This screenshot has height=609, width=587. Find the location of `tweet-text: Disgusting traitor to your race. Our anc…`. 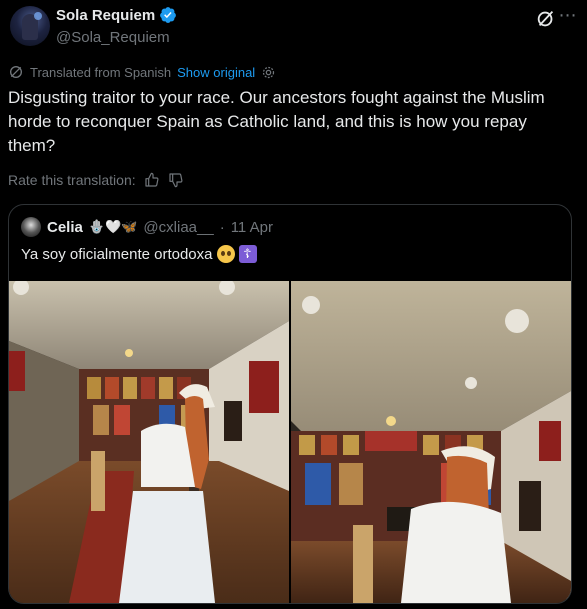

tweet-text: Disgusting traitor to your race. Our anc… is located at coordinates (276, 121).